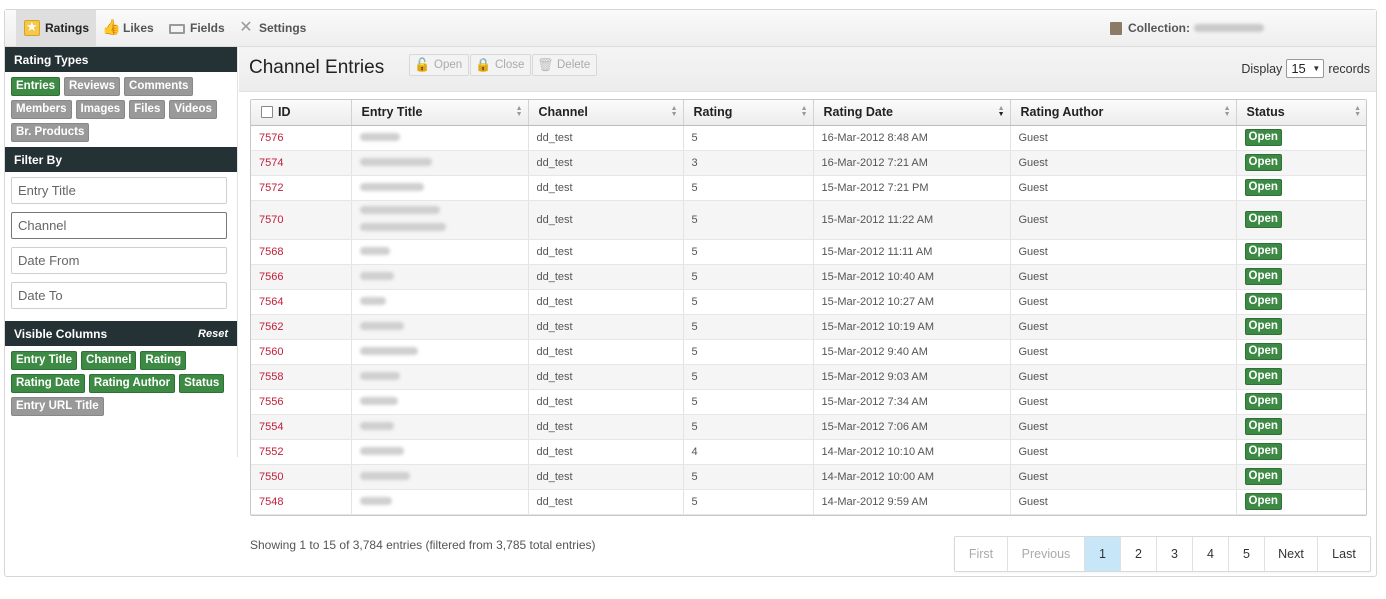 This screenshot has width=1386, height=599. I want to click on close-button: 🔒 Close, so click(501, 65).